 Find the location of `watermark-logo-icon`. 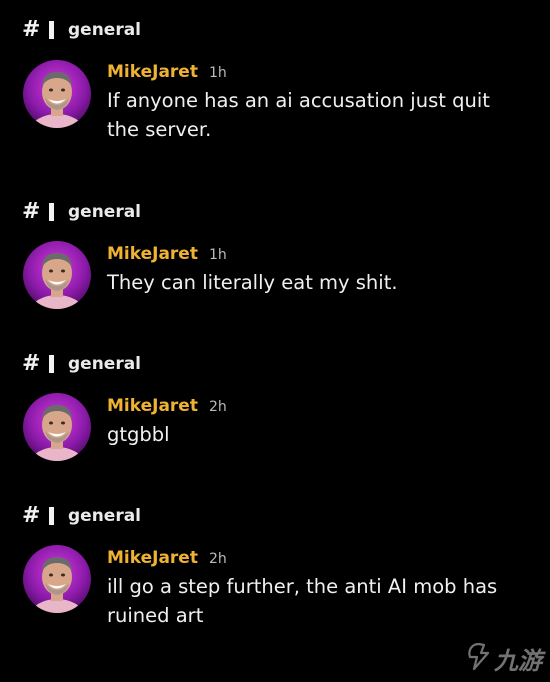

watermark-logo-icon is located at coordinates (479, 659).